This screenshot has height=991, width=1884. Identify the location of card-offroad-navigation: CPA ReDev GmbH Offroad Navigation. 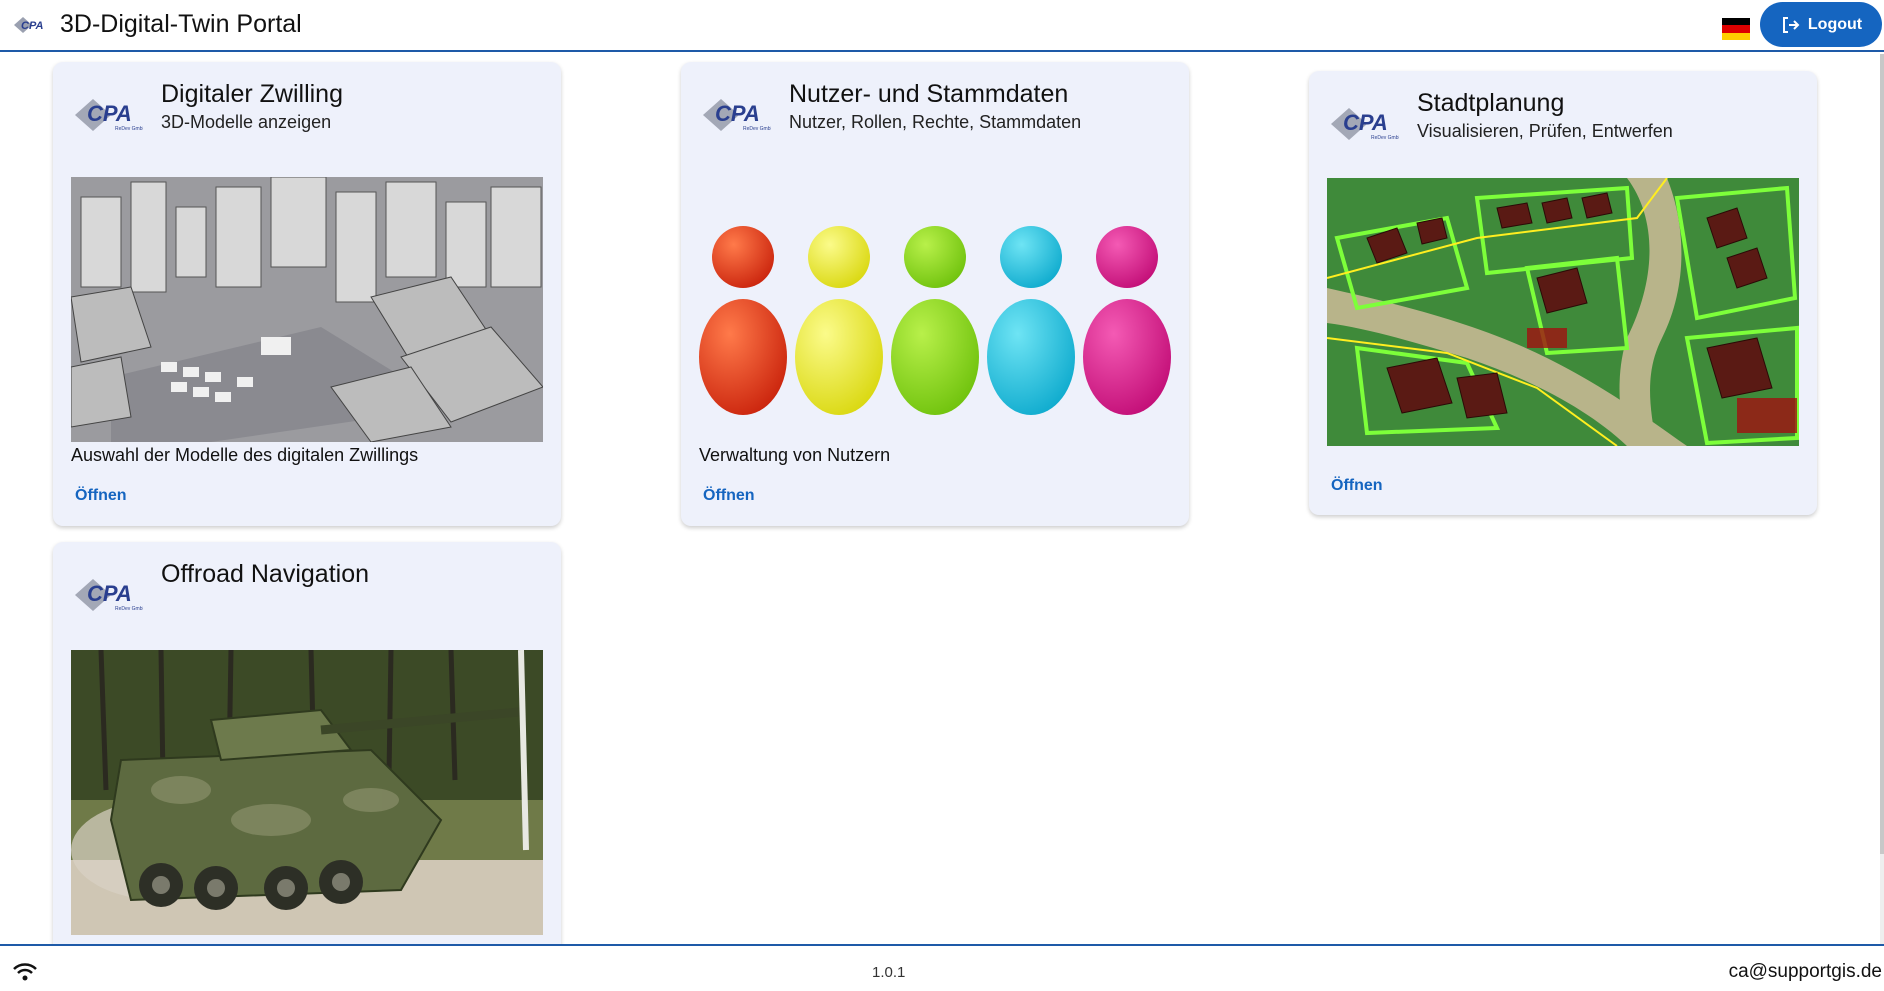
(307, 743).